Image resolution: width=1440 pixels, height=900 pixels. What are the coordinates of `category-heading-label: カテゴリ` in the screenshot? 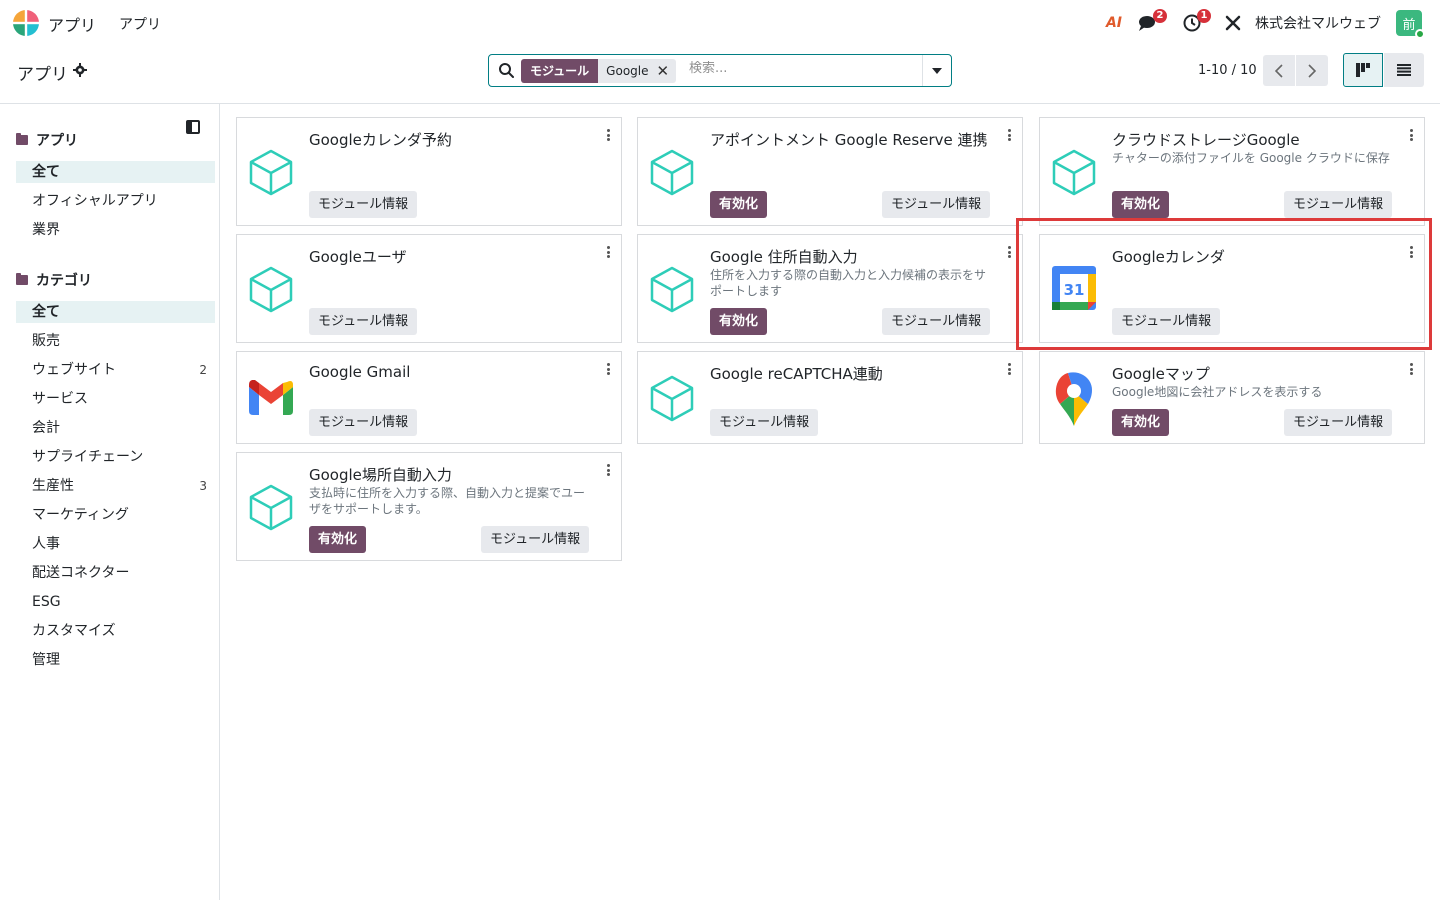 It's located at (64, 281).